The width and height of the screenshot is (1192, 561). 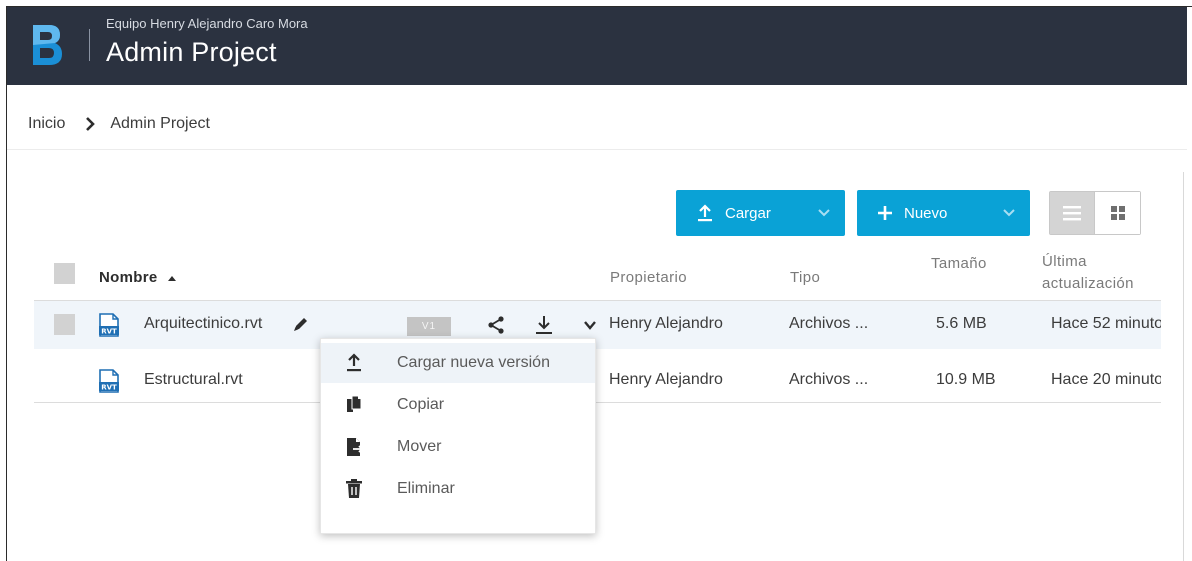 What do you see at coordinates (172, 278) in the screenshot?
I see `sort-up-icon` at bounding box center [172, 278].